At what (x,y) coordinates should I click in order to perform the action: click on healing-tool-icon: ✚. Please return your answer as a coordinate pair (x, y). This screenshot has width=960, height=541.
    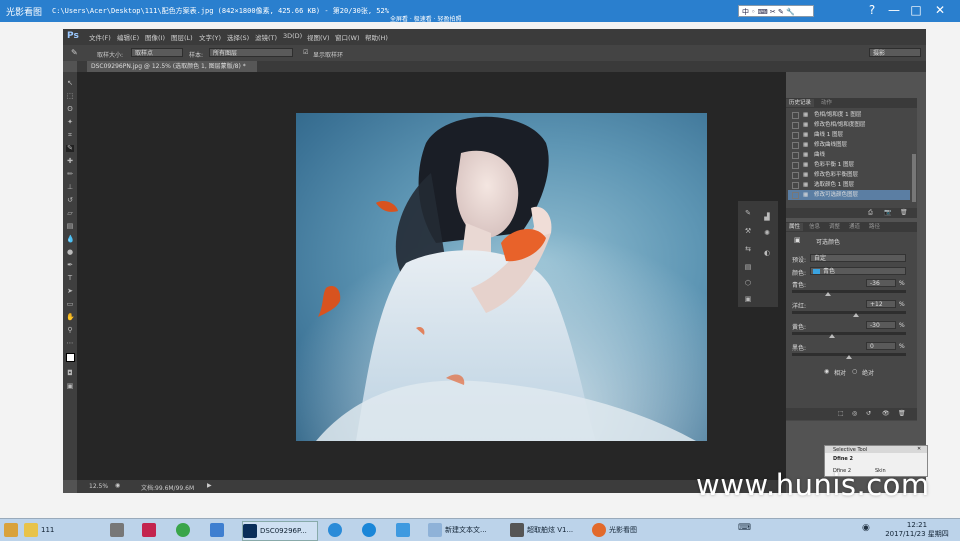
    Looking at the image, I should click on (70, 161).